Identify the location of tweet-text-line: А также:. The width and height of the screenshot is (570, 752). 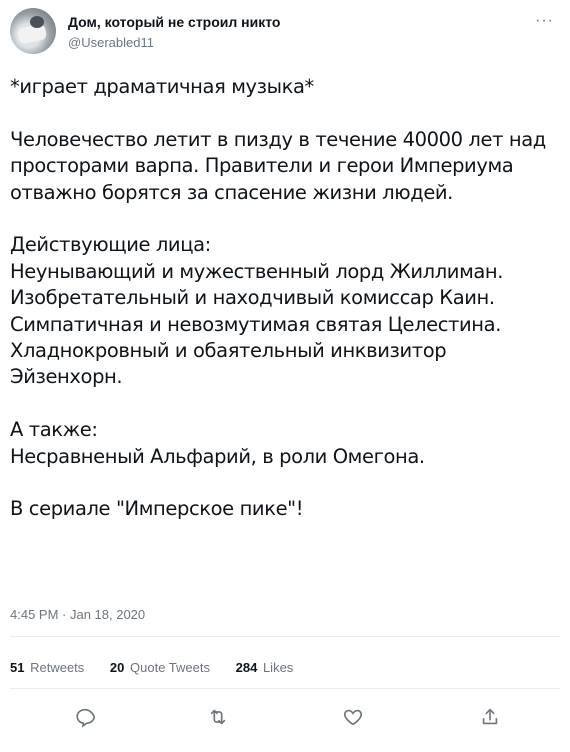
(54, 430).